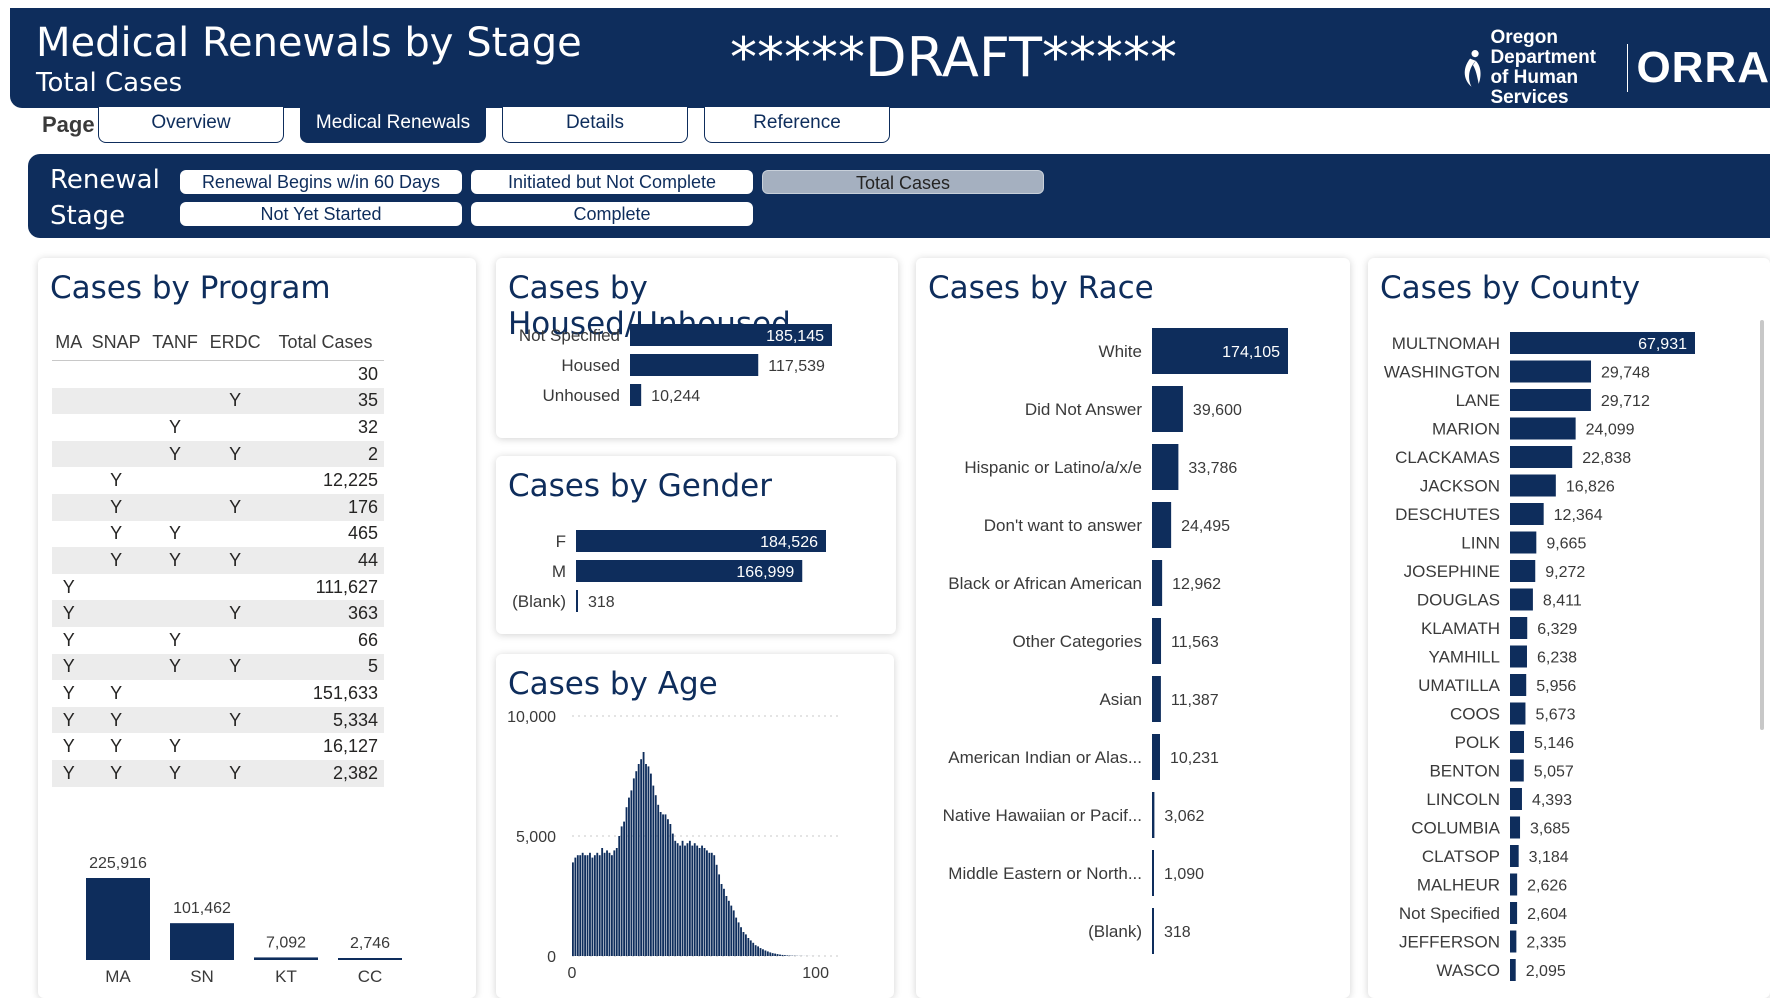 The image size is (1770, 998). I want to click on county-value: 4,393, so click(1552, 800).